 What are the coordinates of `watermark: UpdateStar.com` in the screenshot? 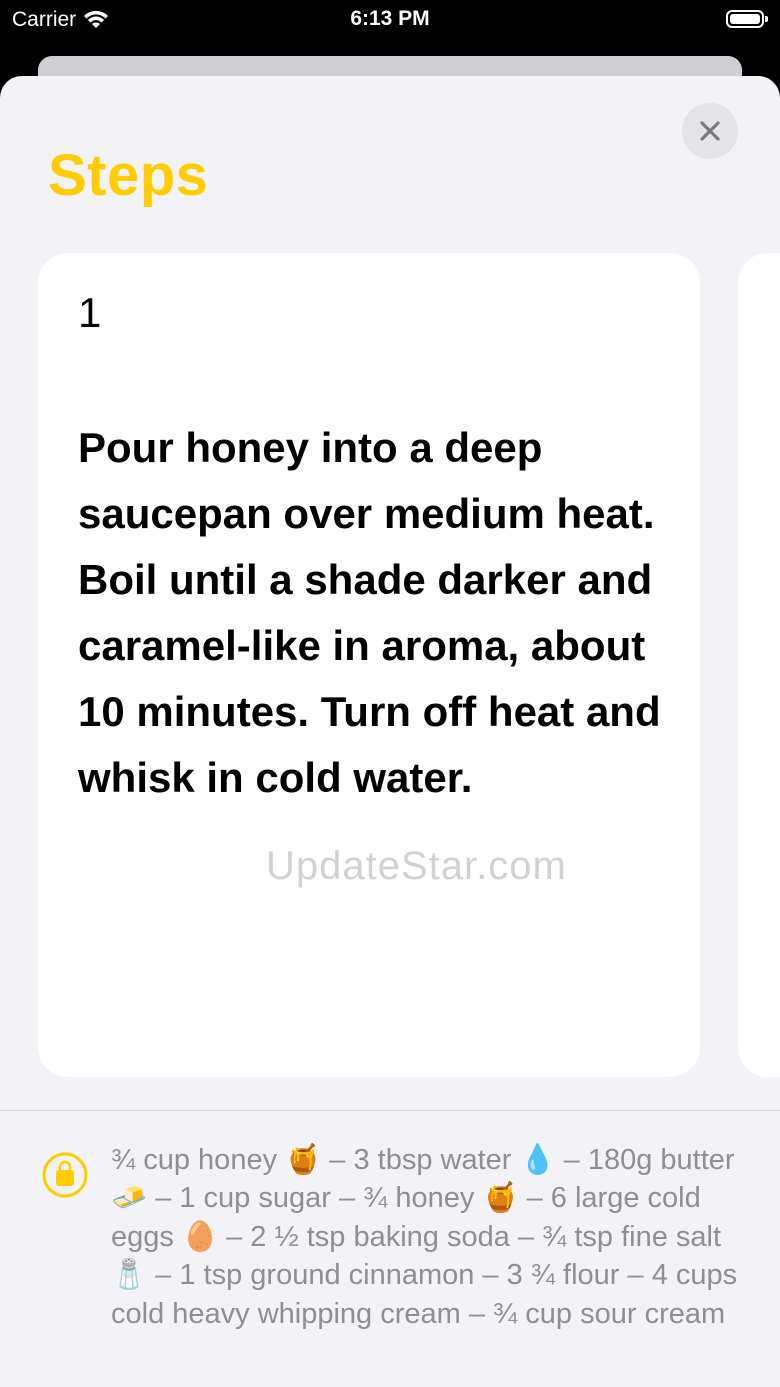 It's located at (416, 866).